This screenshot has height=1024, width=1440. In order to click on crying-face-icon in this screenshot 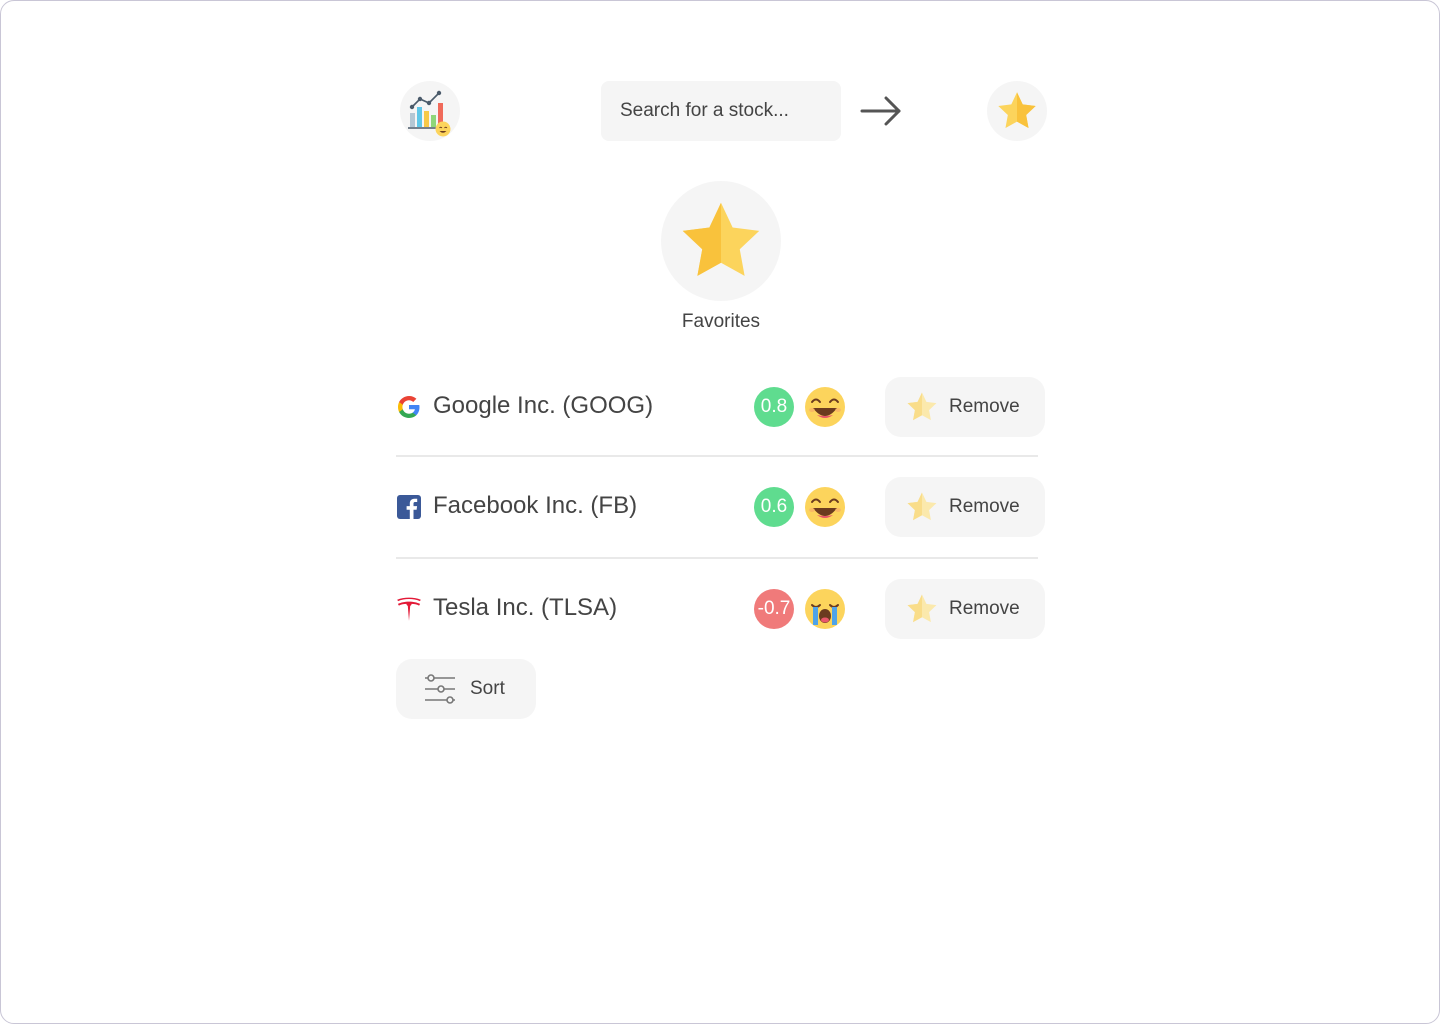, I will do `click(825, 609)`.